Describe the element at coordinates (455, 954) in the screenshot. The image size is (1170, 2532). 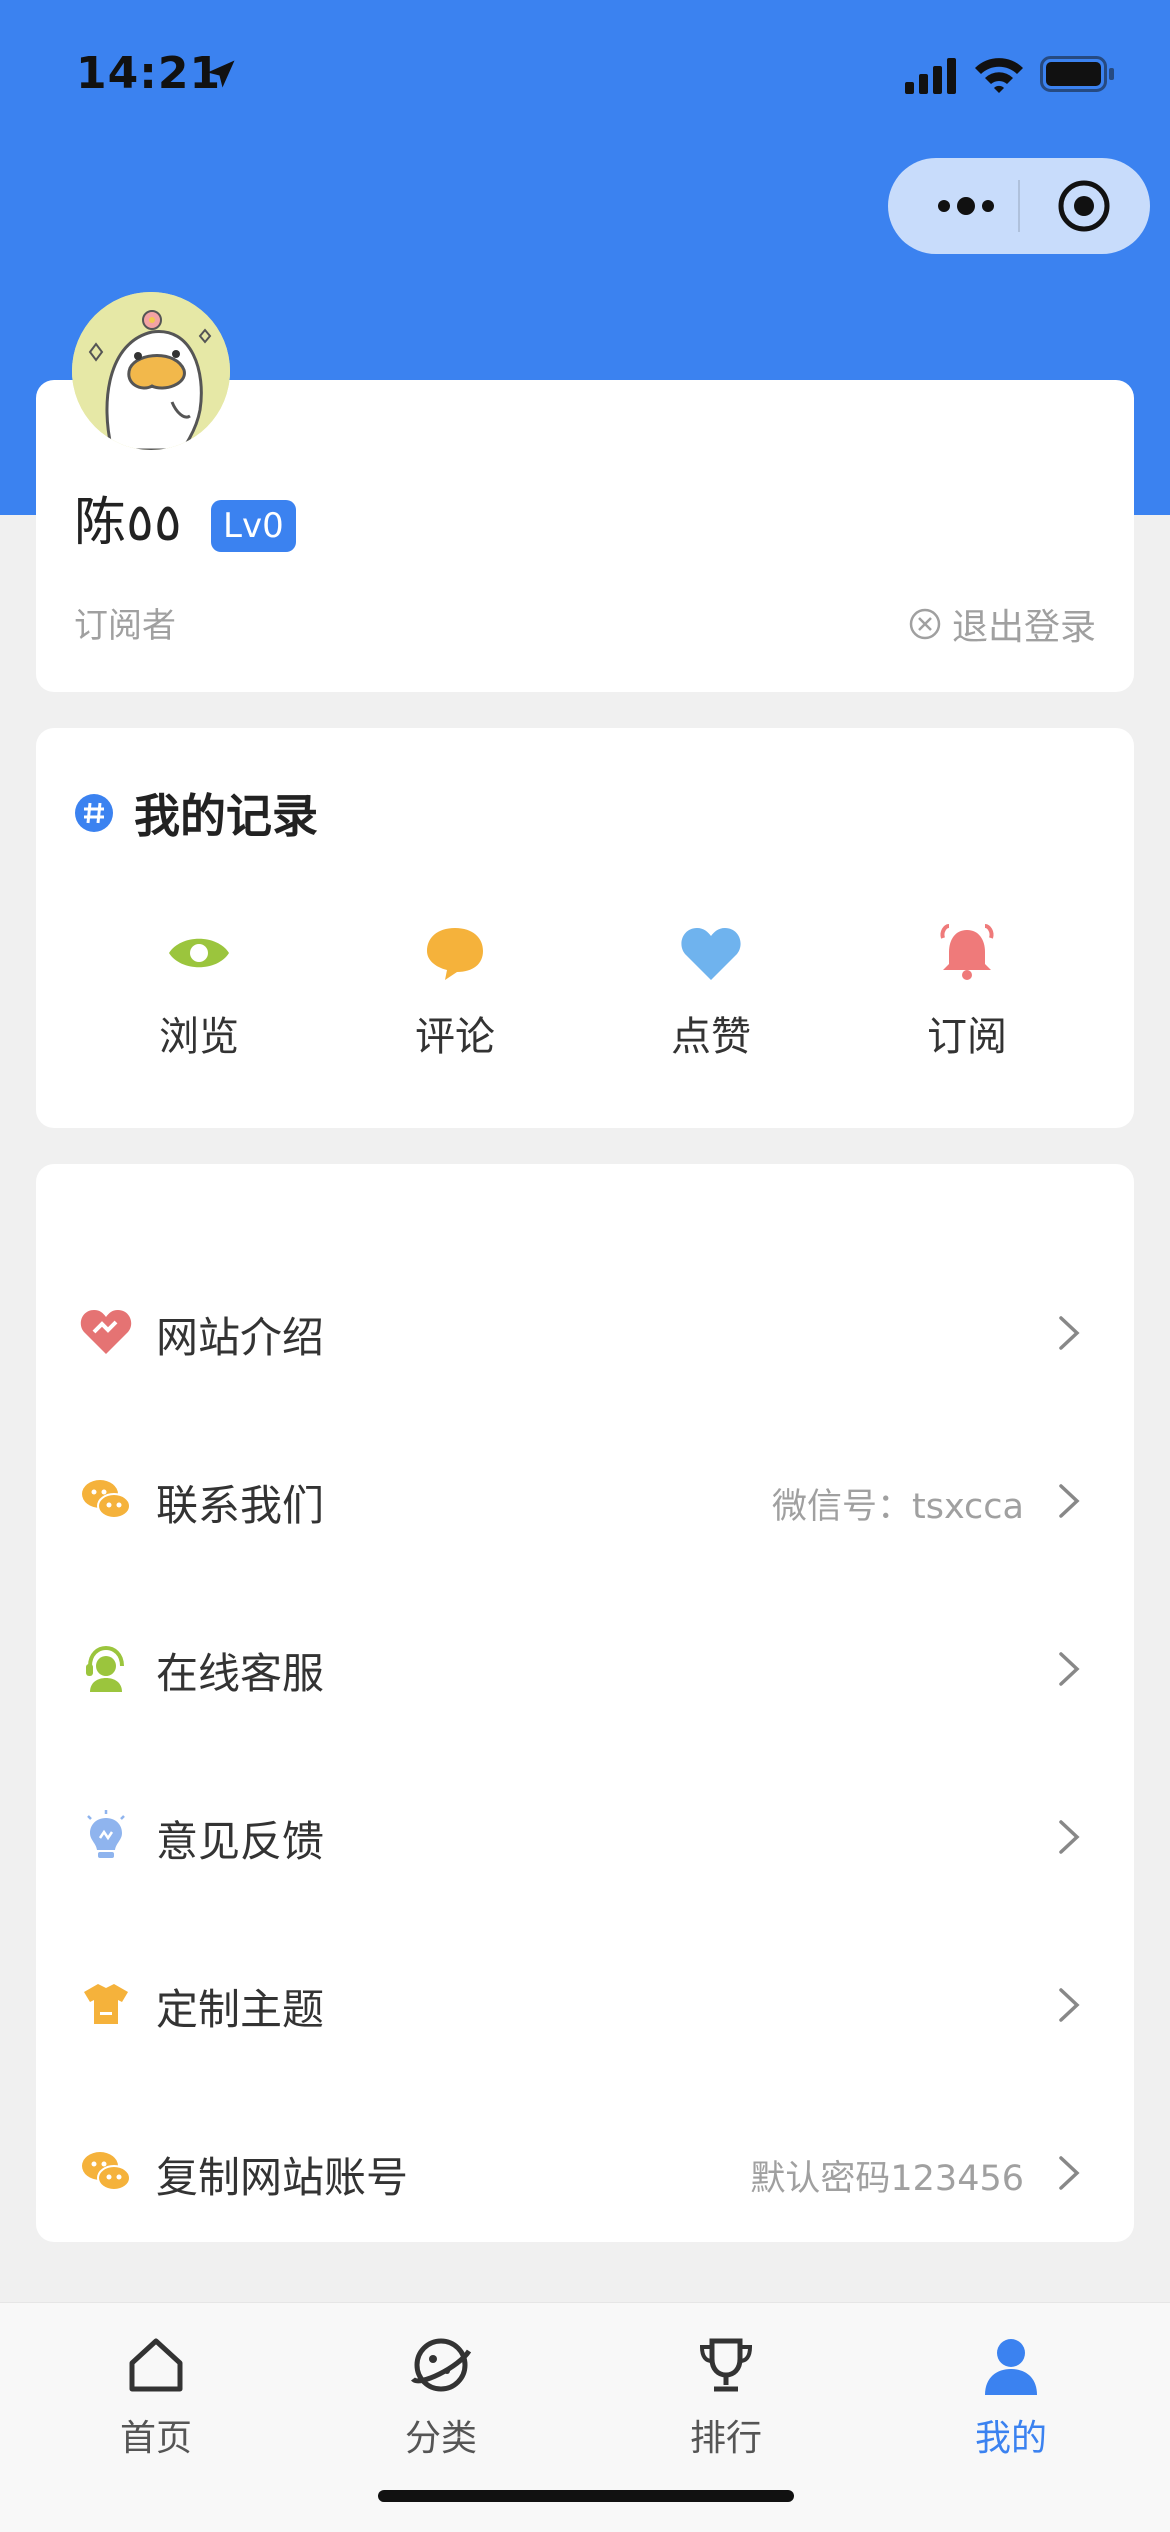
I see `comment-icon` at that location.